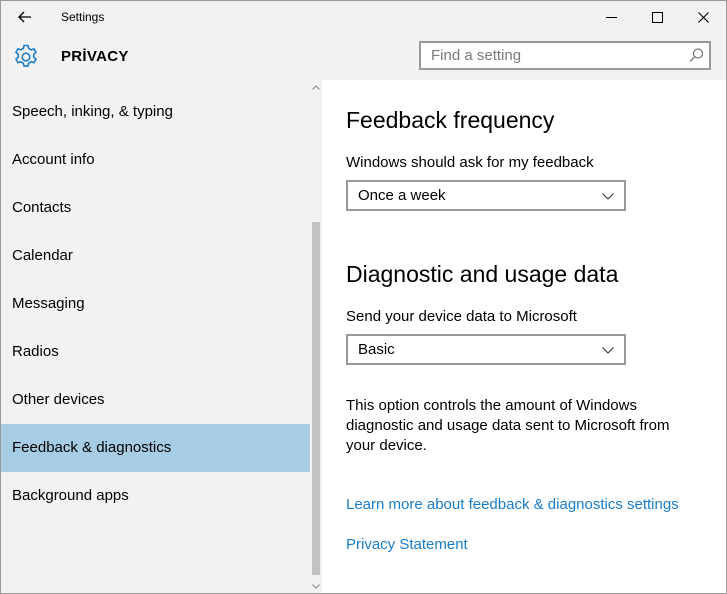 This screenshot has height=594, width=727. I want to click on scroll-up-arrow, so click(316, 87).